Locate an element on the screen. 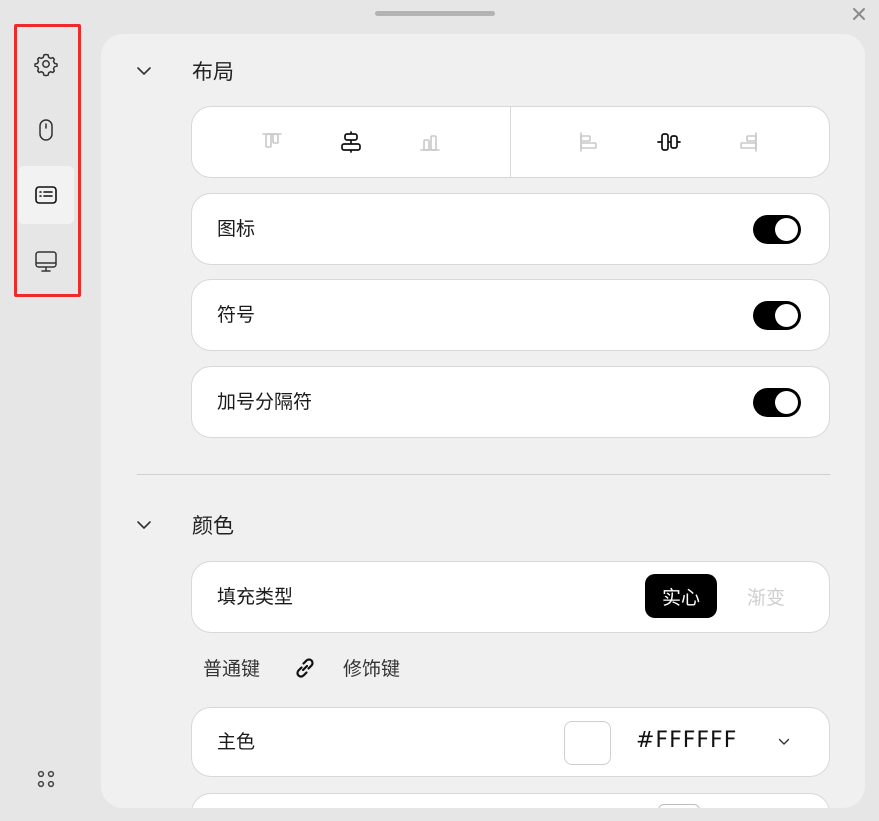  primary-color-swatch is located at coordinates (587, 743).